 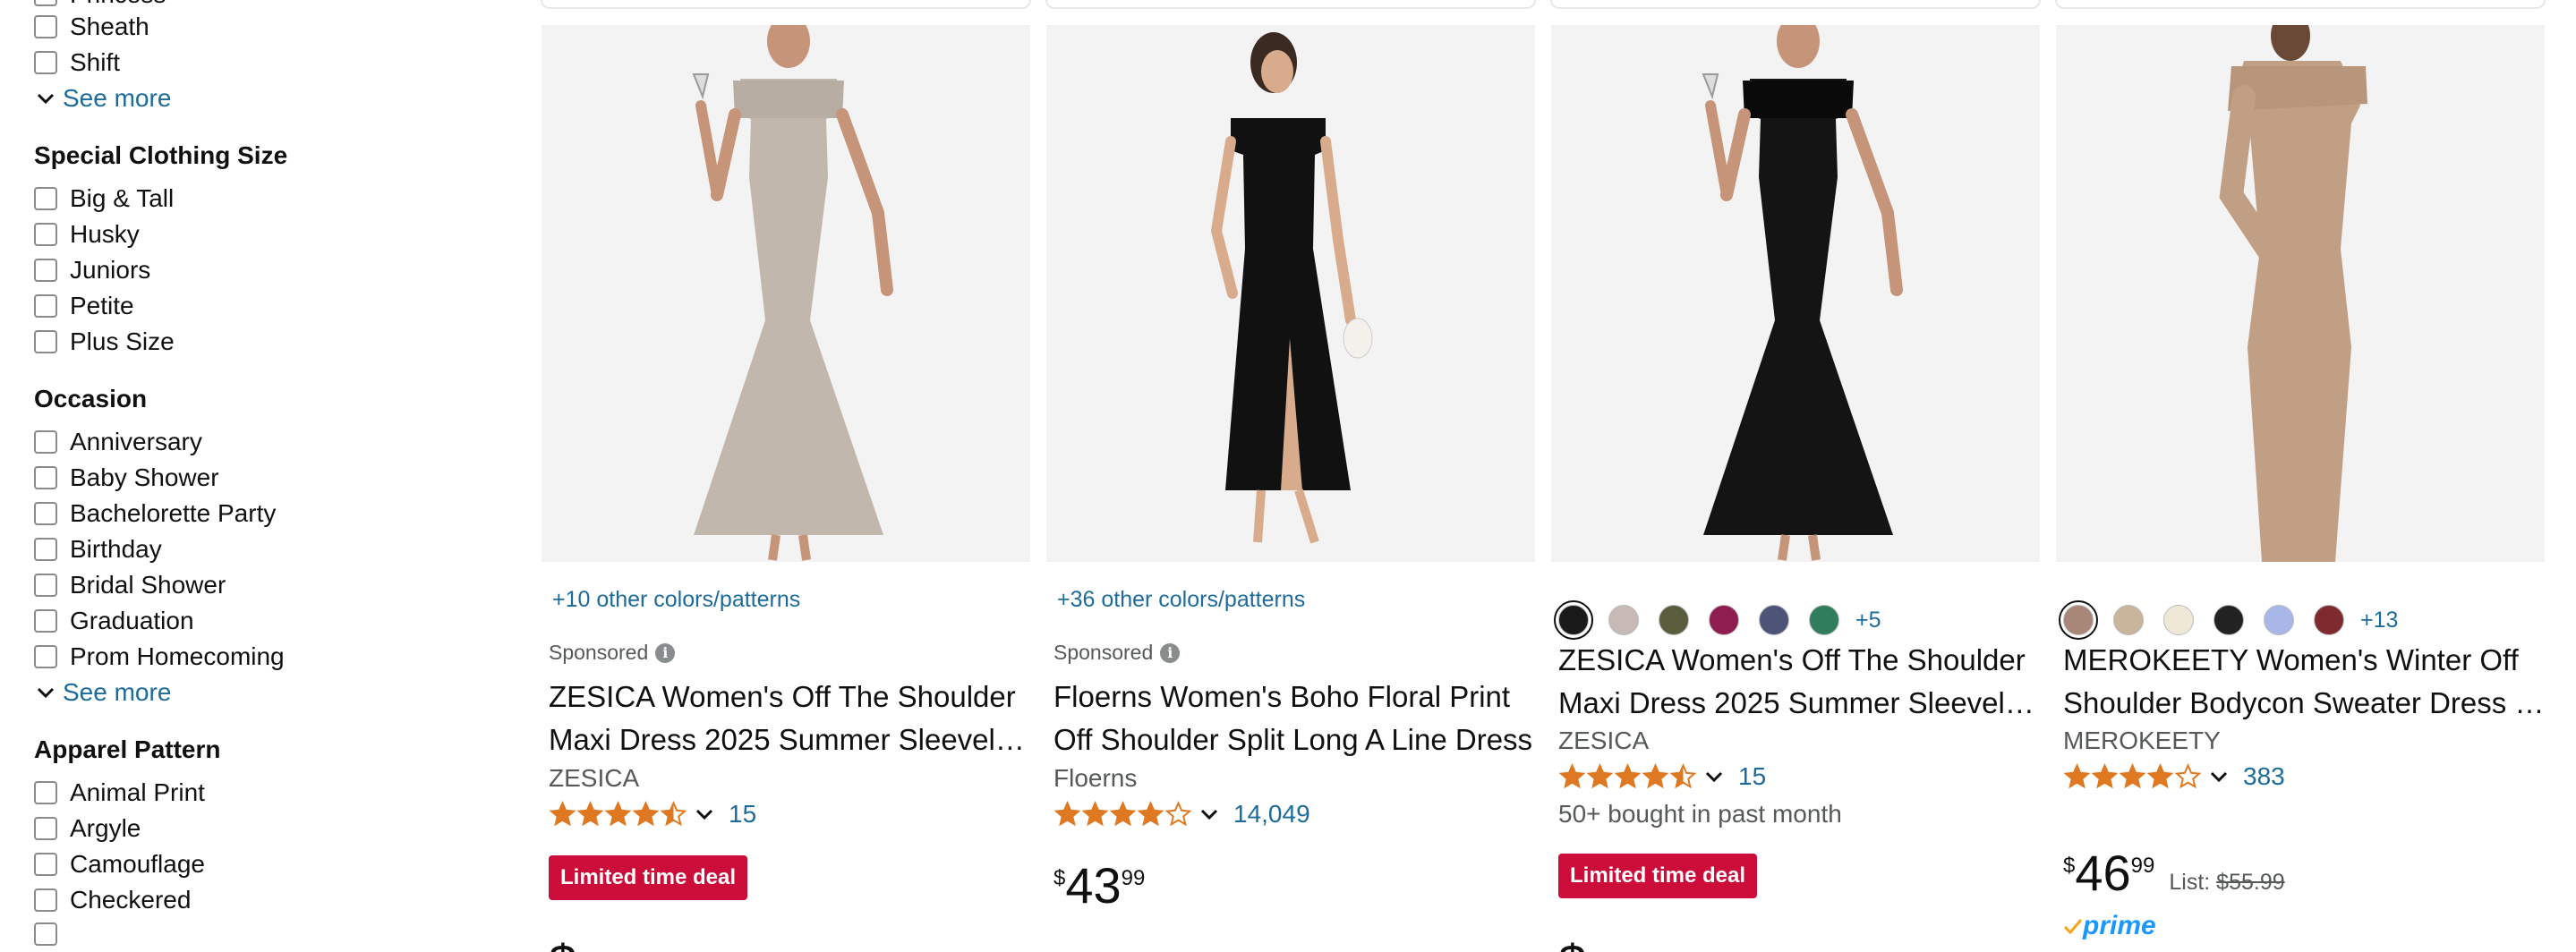 I want to click on price: $ 43 99, so click(x=1099, y=886).